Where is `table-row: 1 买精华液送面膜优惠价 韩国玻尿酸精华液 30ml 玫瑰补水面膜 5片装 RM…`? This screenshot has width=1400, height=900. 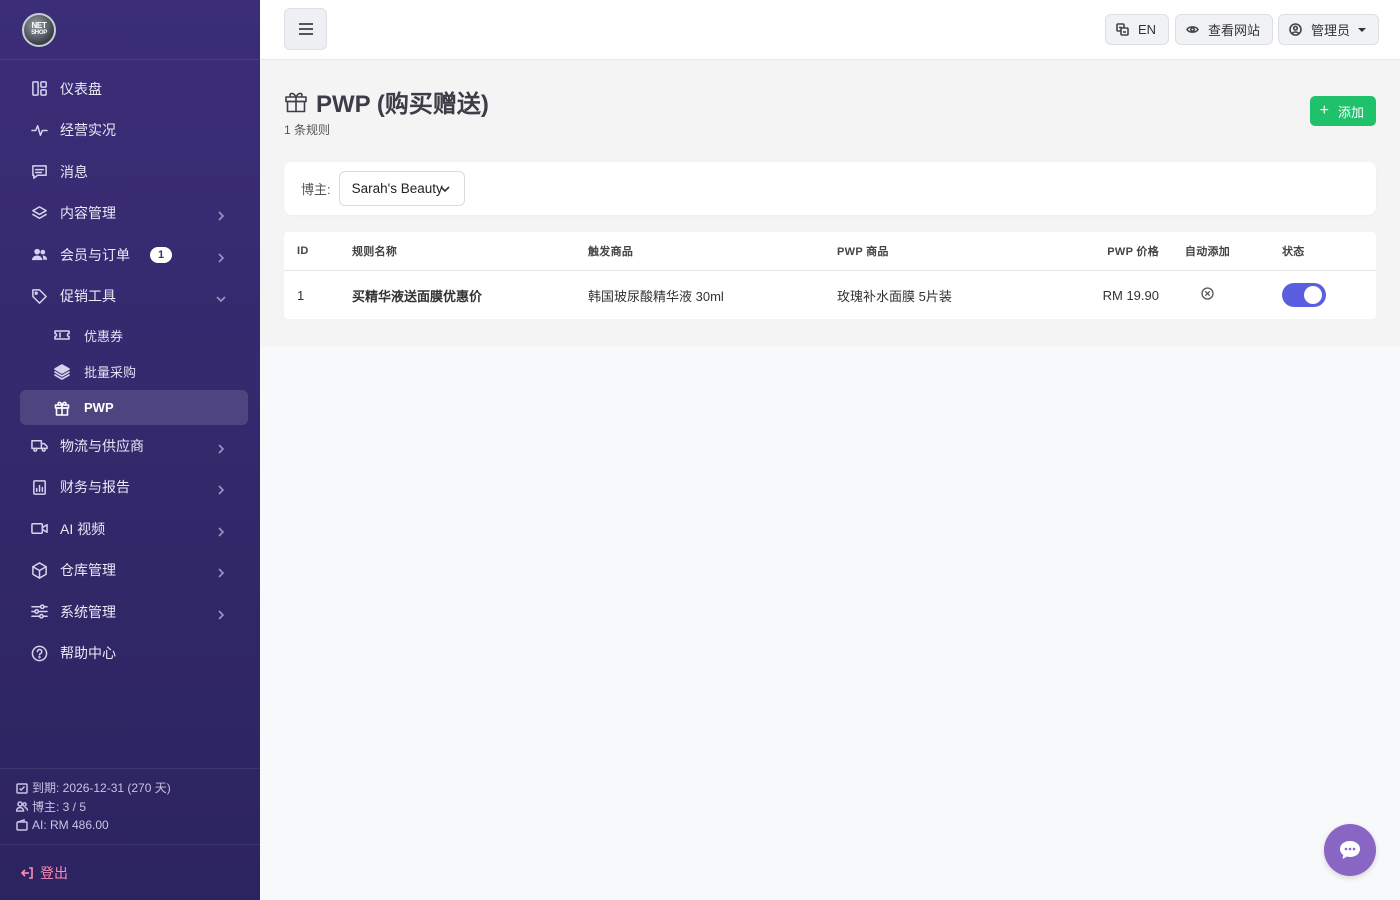
table-row: 1 买精华液送面膜优惠价 韩国玻尿酸精华液 30ml 玫瑰补水面膜 5片装 RM… is located at coordinates (830, 295).